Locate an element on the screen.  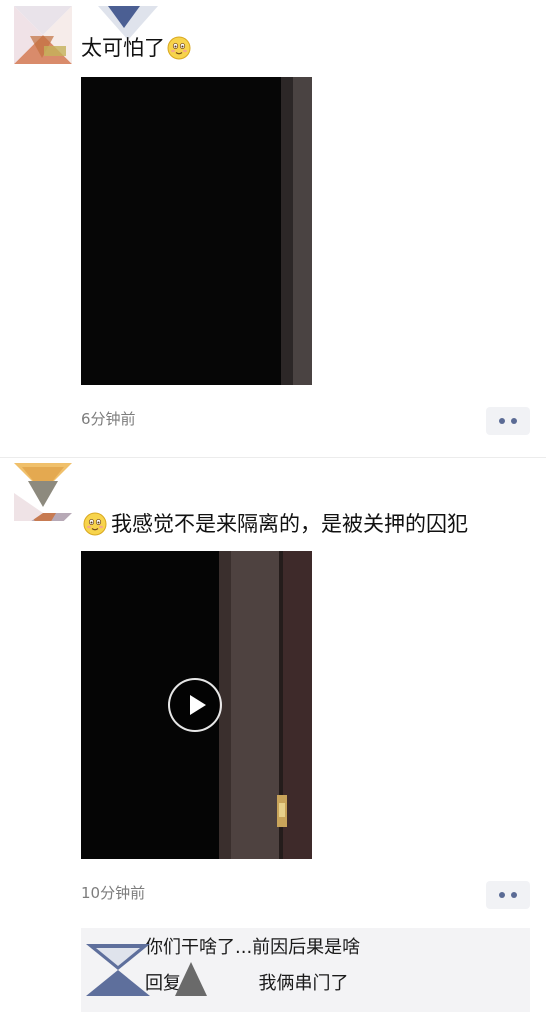
play-button is located at coordinates (195, 705).